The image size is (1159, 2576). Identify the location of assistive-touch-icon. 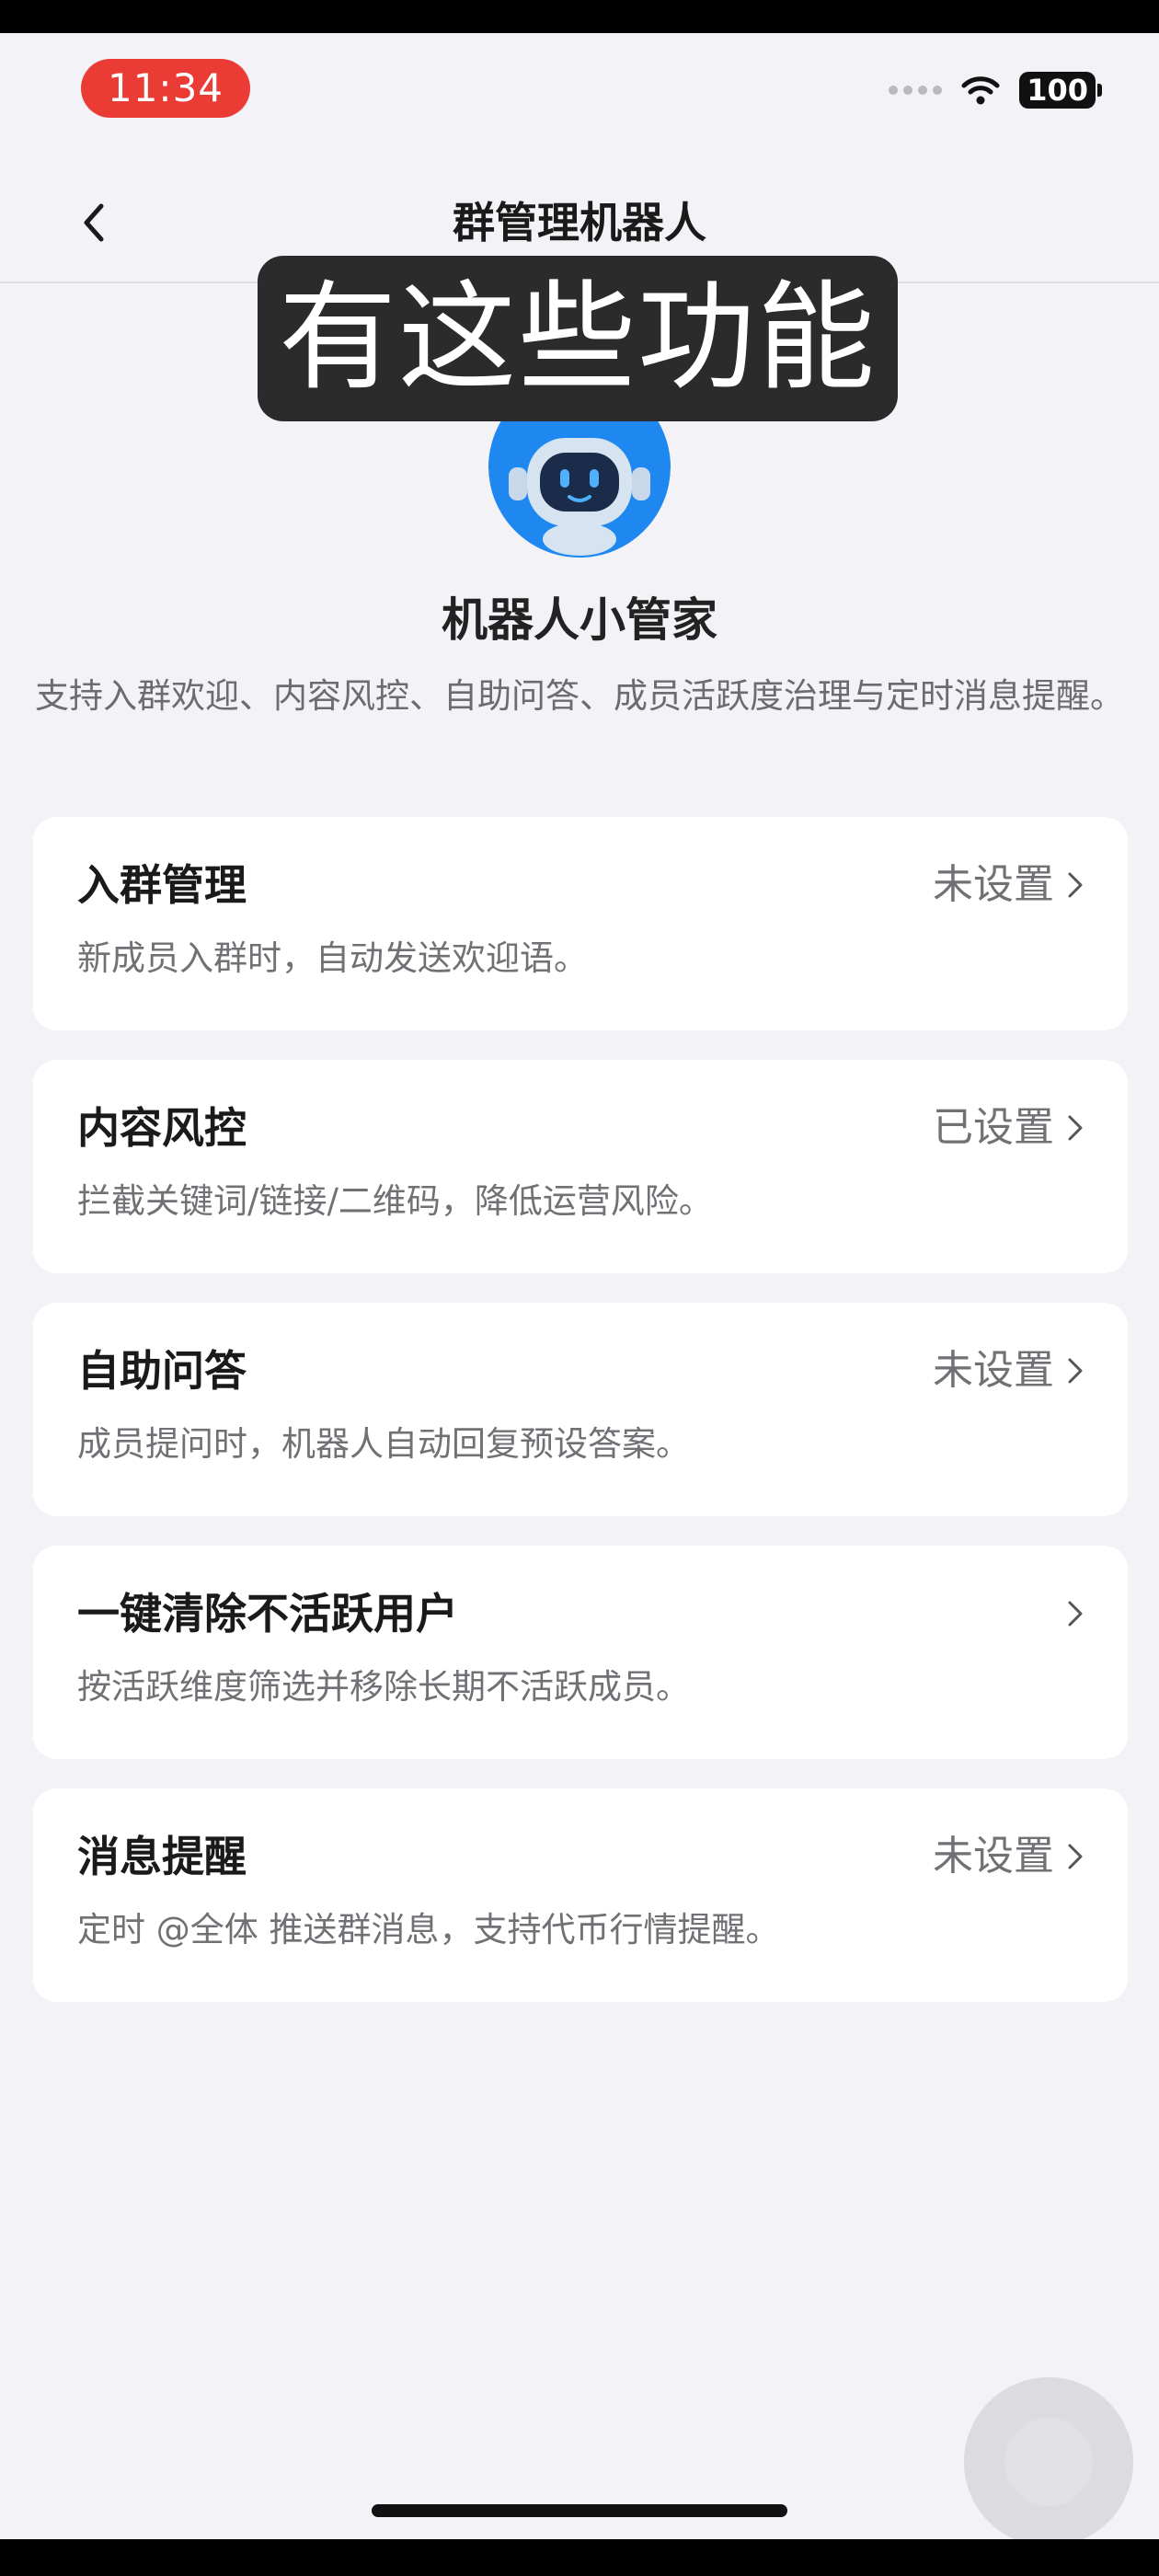
(1048, 2462).